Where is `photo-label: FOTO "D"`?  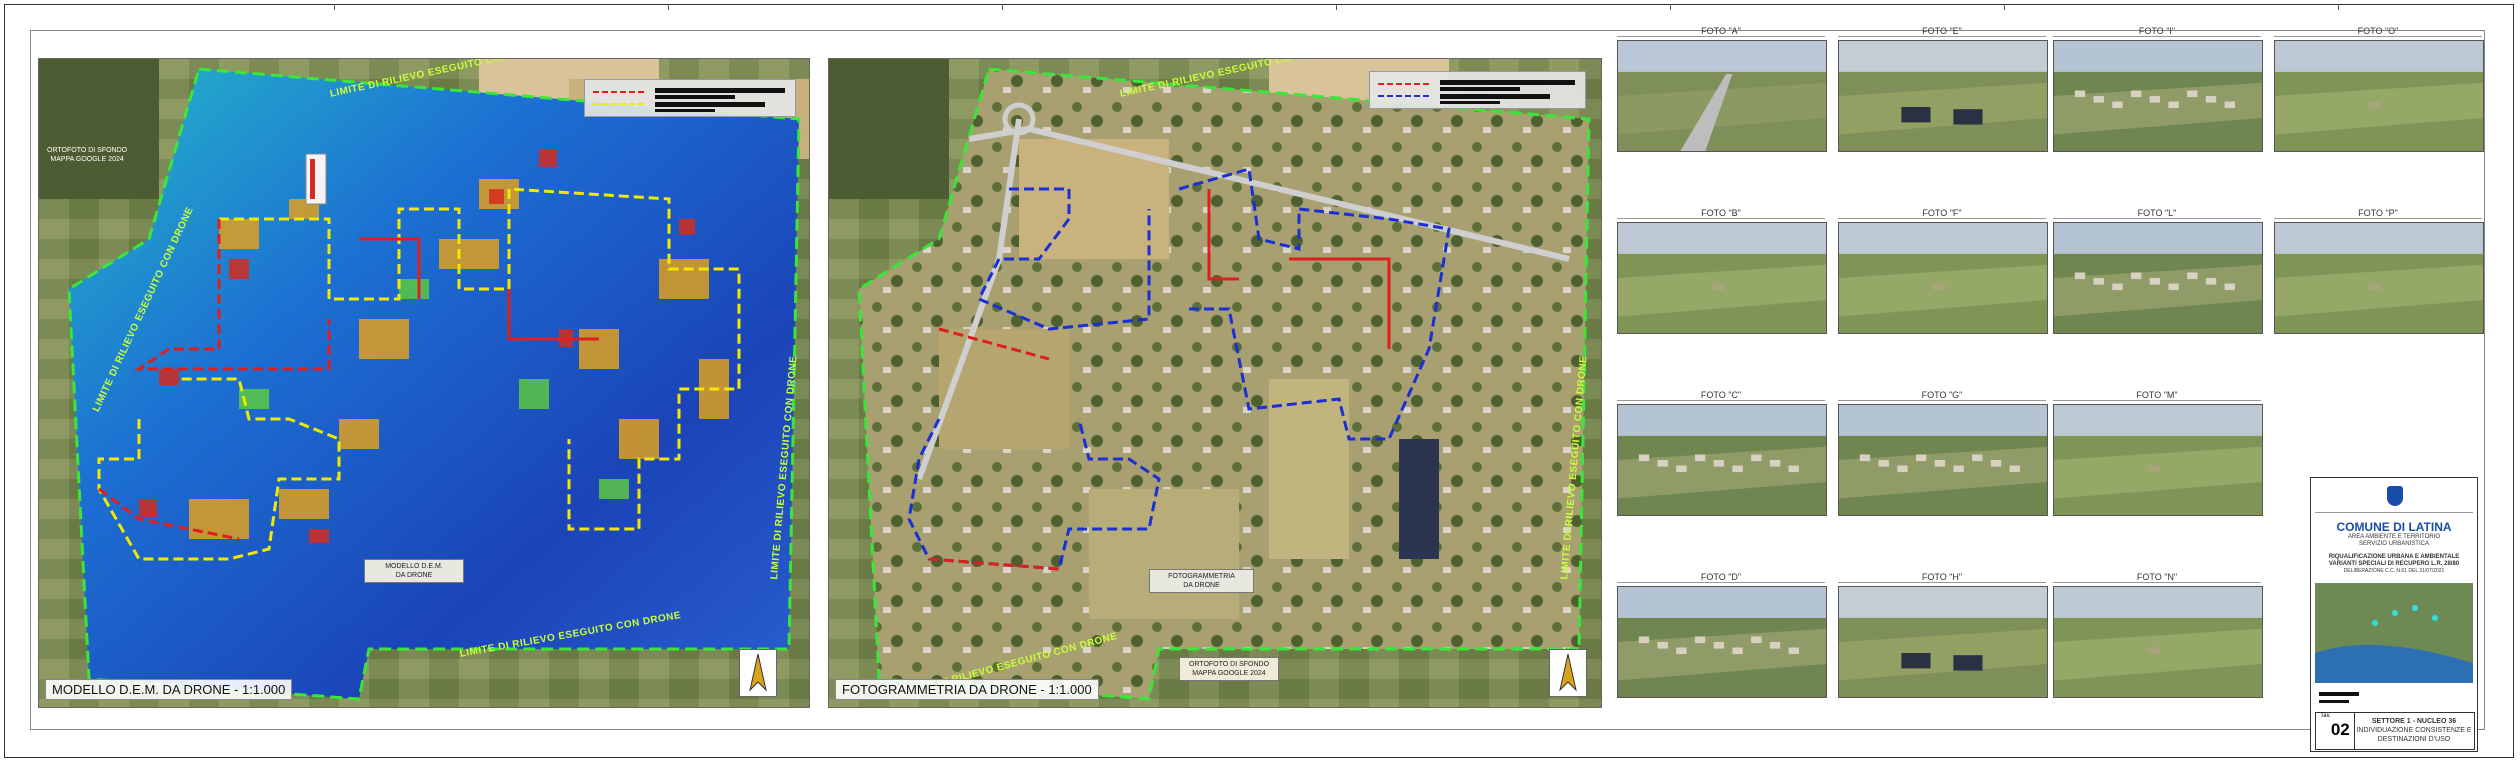
photo-label: FOTO "D" is located at coordinates (1721, 577).